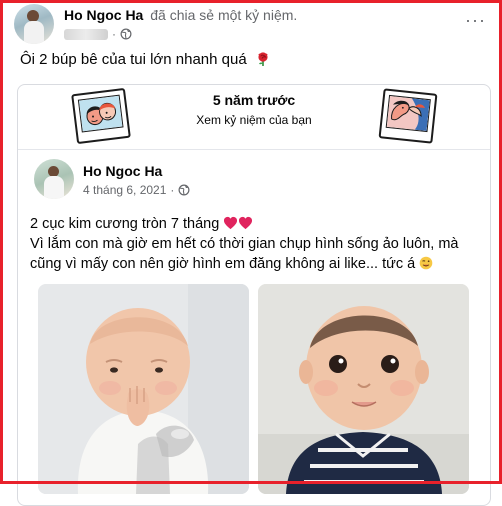  I want to click on author-avatar, so click(34, 24).